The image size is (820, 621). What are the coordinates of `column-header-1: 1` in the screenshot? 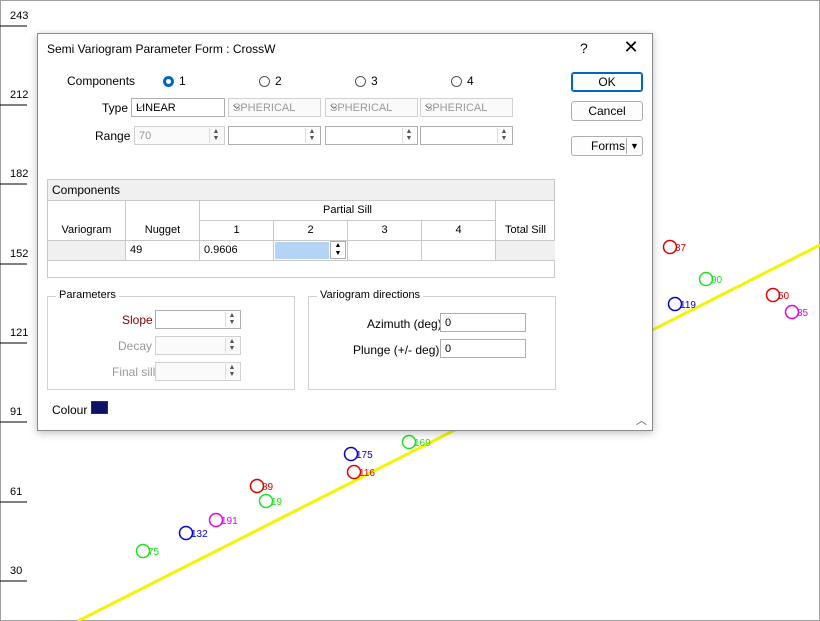 It's located at (237, 231).